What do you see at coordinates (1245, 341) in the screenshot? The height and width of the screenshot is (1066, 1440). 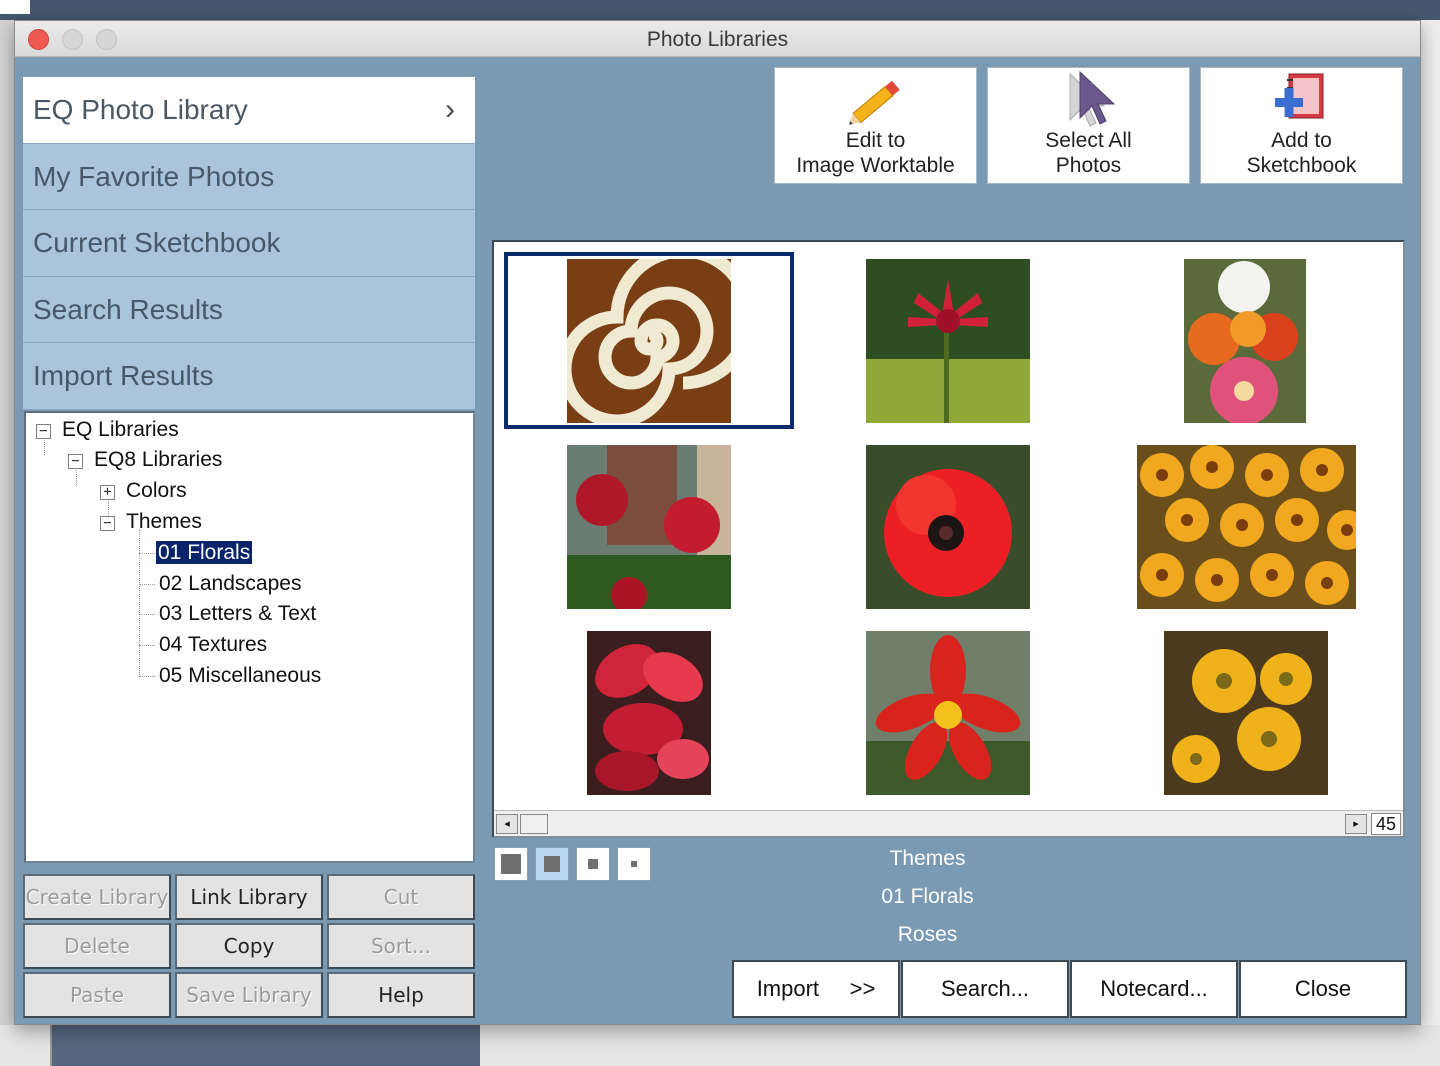 I see `photo-mixed-bouquet` at bounding box center [1245, 341].